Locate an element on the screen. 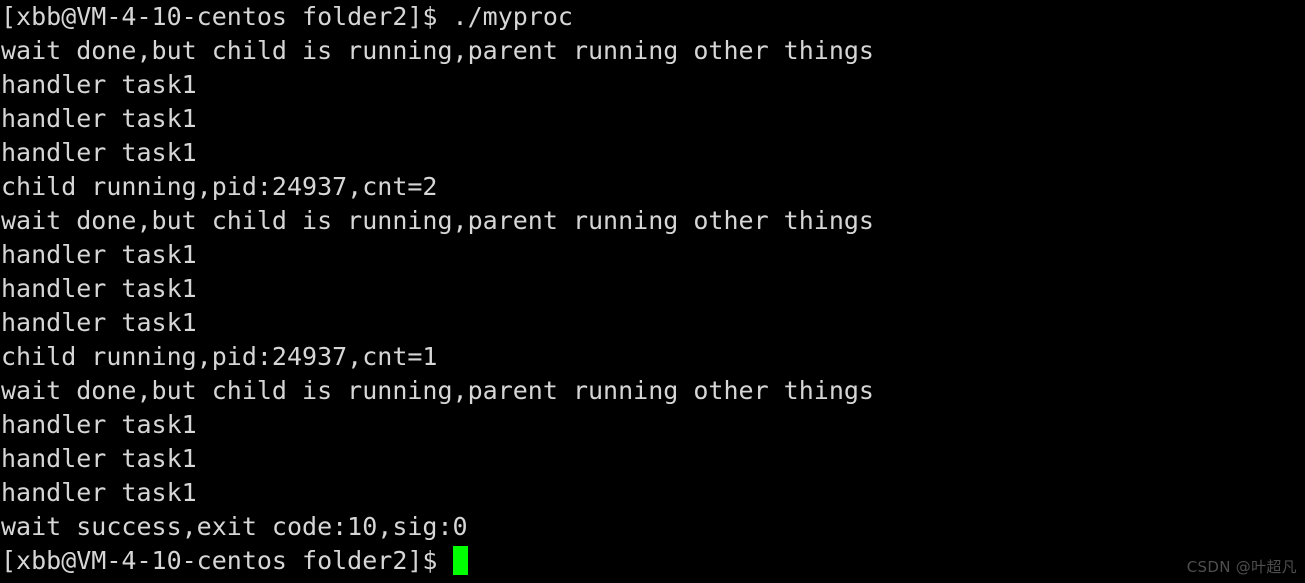 The image size is (1305, 583). terminal-prompt-line: [xbb@VM-4-10-centos folder2]$ is located at coordinates (652, 561).